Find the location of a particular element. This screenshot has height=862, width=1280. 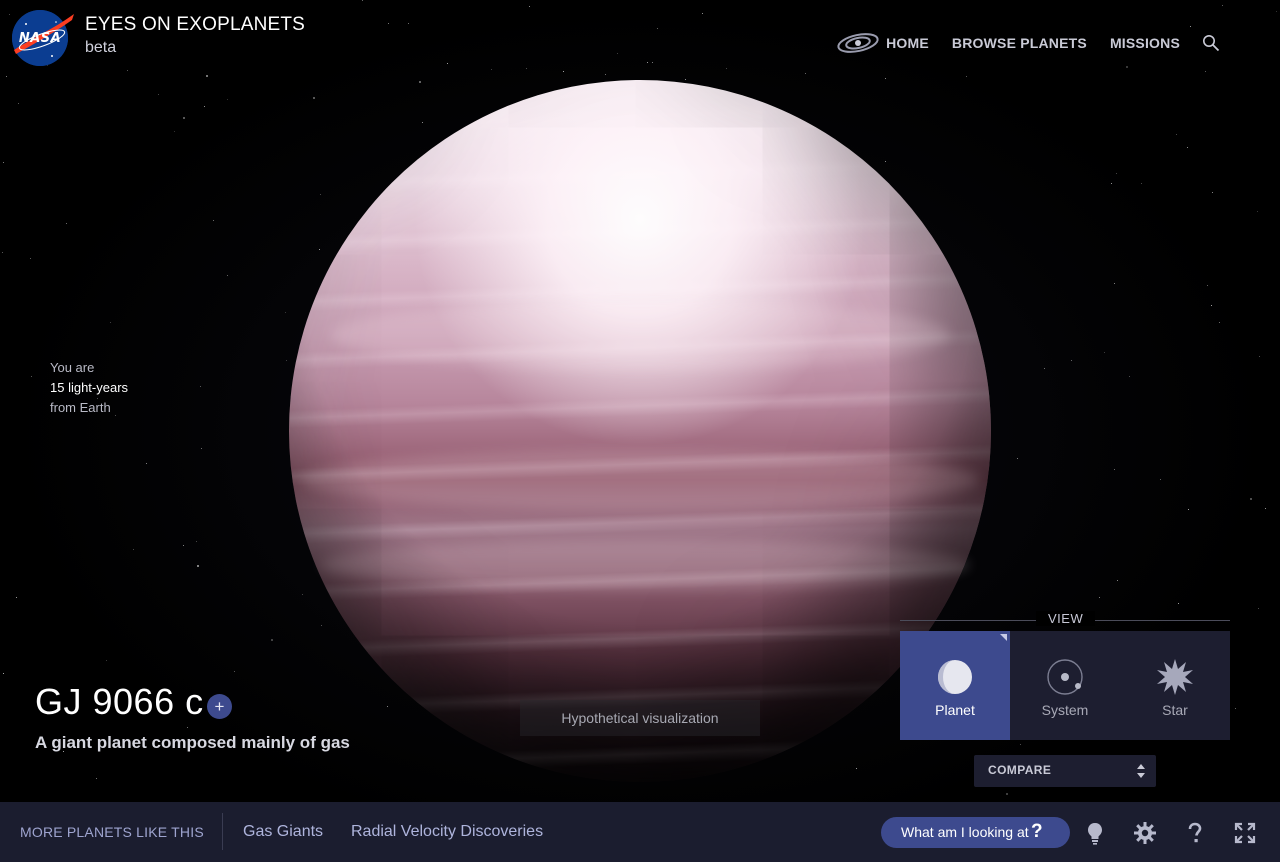

lightbulb-icon is located at coordinates (1095, 833).